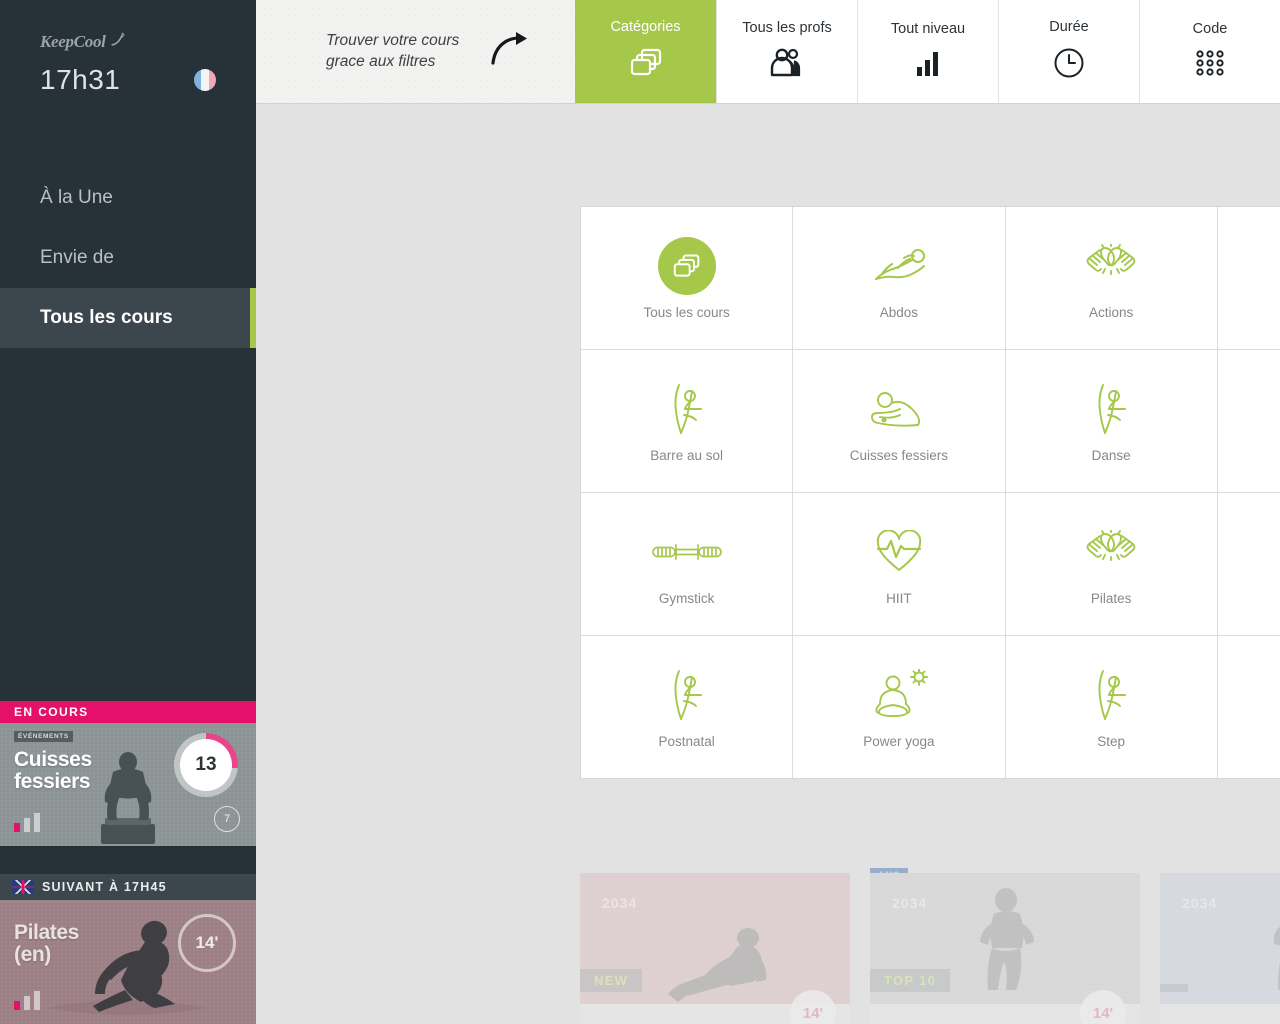 The width and height of the screenshot is (1280, 1024). What do you see at coordinates (899, 409) in the screenshot?
I see `stretch-floor-icon` at bounding box center [899, 409].